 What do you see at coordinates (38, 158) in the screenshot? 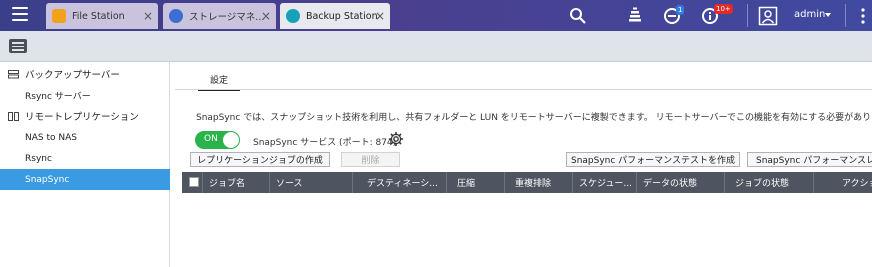
I see `sidebar-item-label: Rsync` at bounding box center [38, 158].